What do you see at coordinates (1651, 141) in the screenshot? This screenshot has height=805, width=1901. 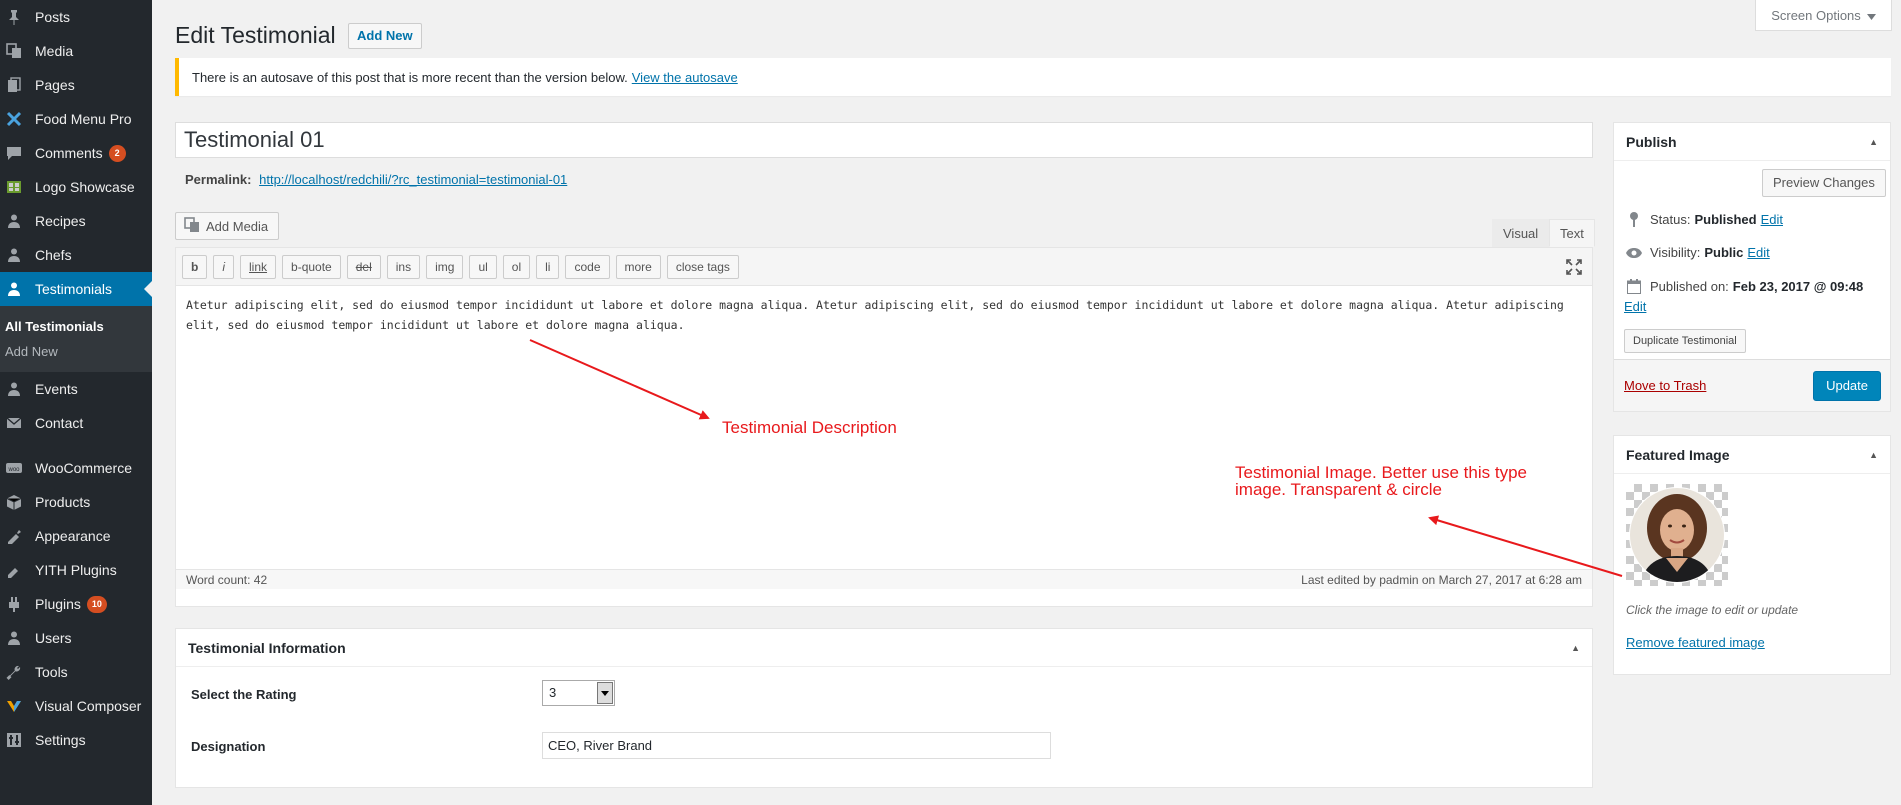 I see `publish-title: Publish` at bounding box center [1651, 141].